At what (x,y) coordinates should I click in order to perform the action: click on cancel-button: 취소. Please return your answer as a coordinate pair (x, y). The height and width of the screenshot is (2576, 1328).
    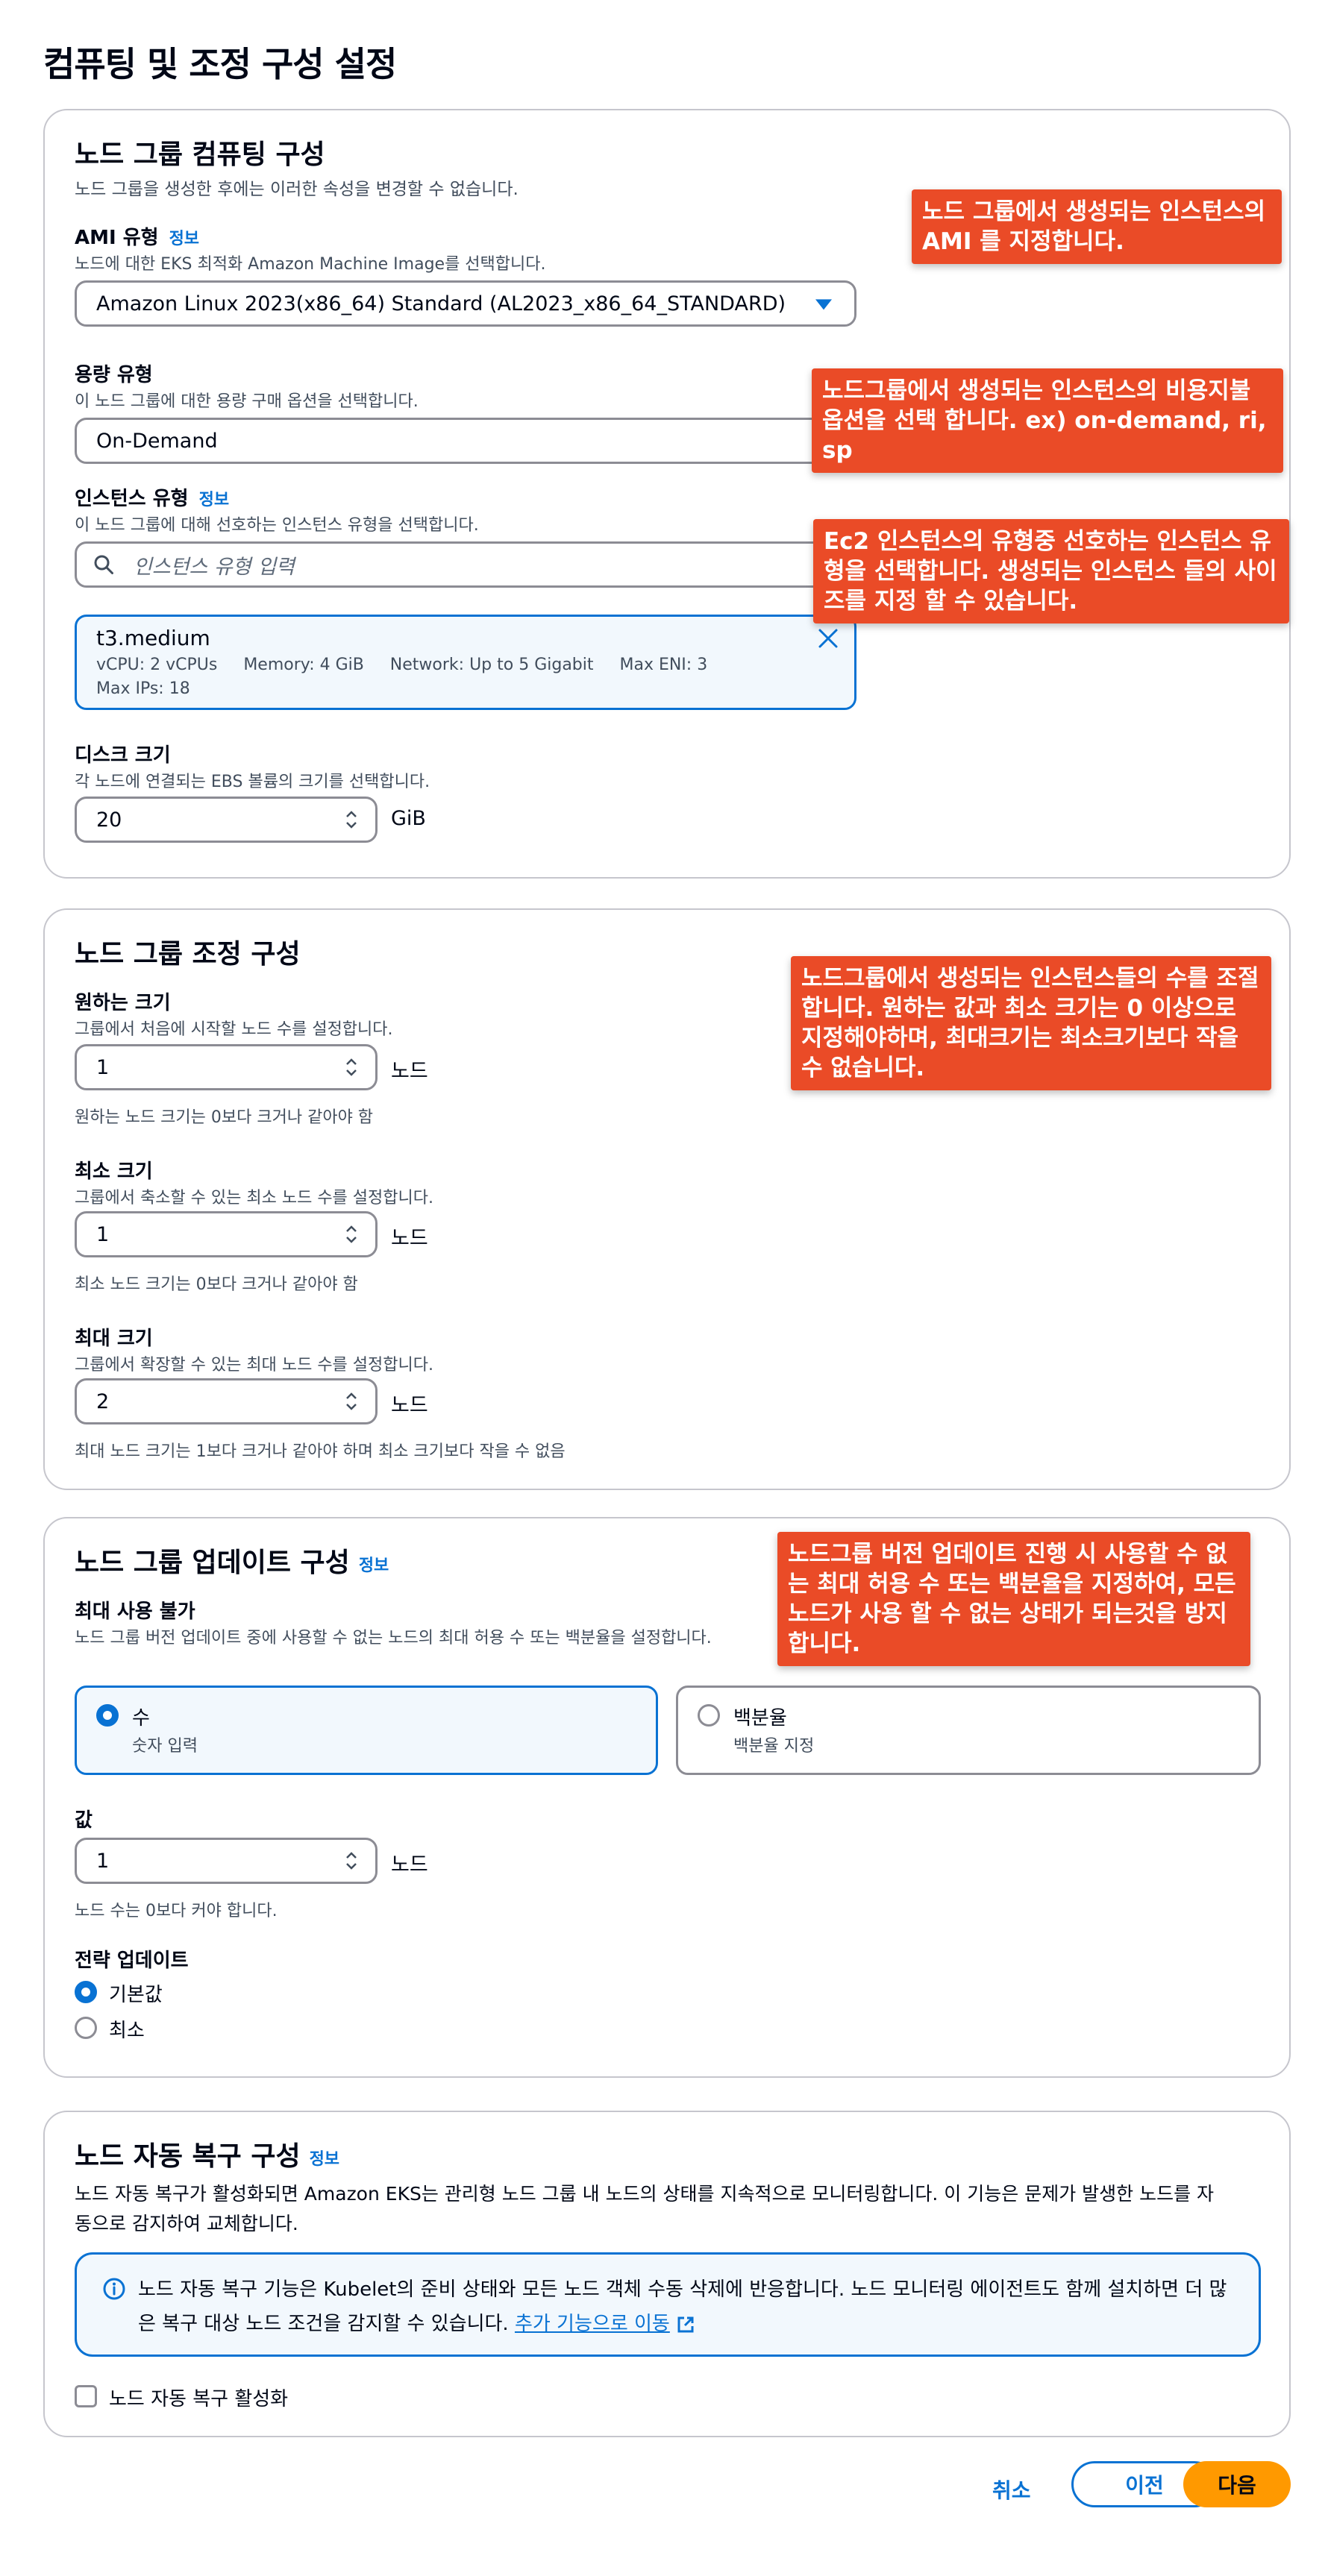
    Looking at the image, I should click on (1011, 2490).